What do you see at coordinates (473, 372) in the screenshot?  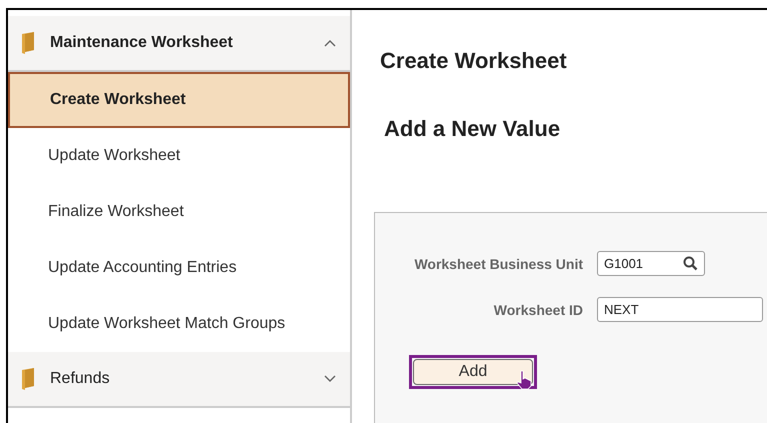 I see `add-button: Add` at bounding box center [473, 372].